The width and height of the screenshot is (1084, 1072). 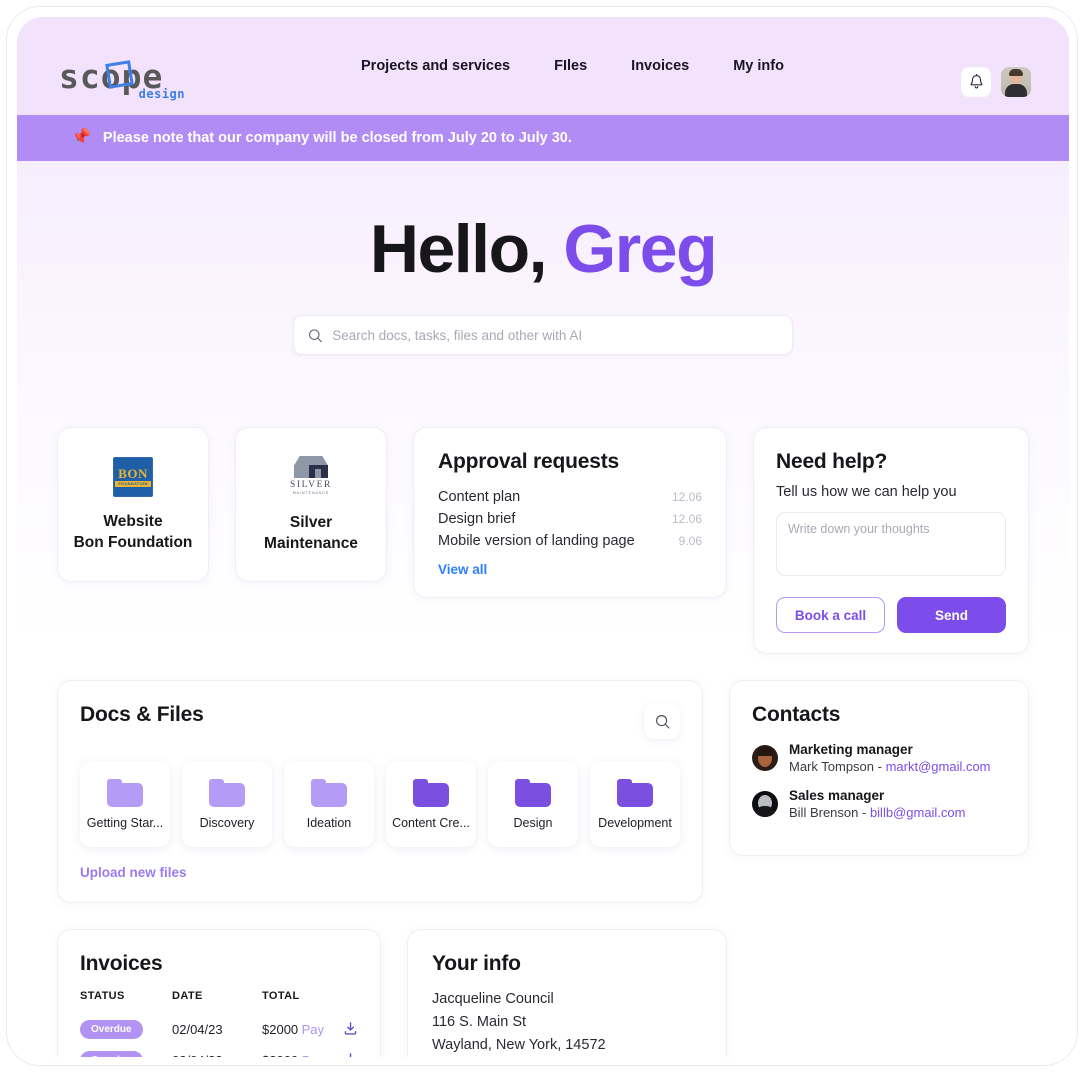 I want to click on silver-logo-sub: MAINTENANCE, so click(x=311, y=492).